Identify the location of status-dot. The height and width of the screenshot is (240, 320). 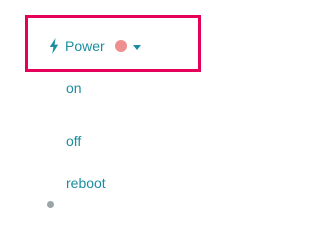
(120, 46).